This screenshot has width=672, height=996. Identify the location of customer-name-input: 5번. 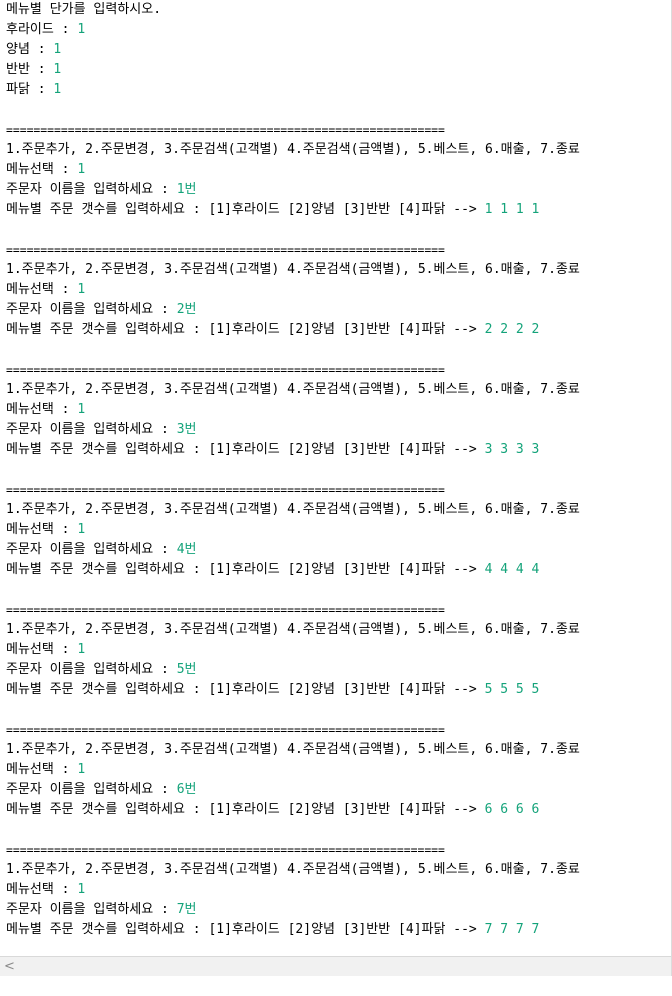
(186, 669).